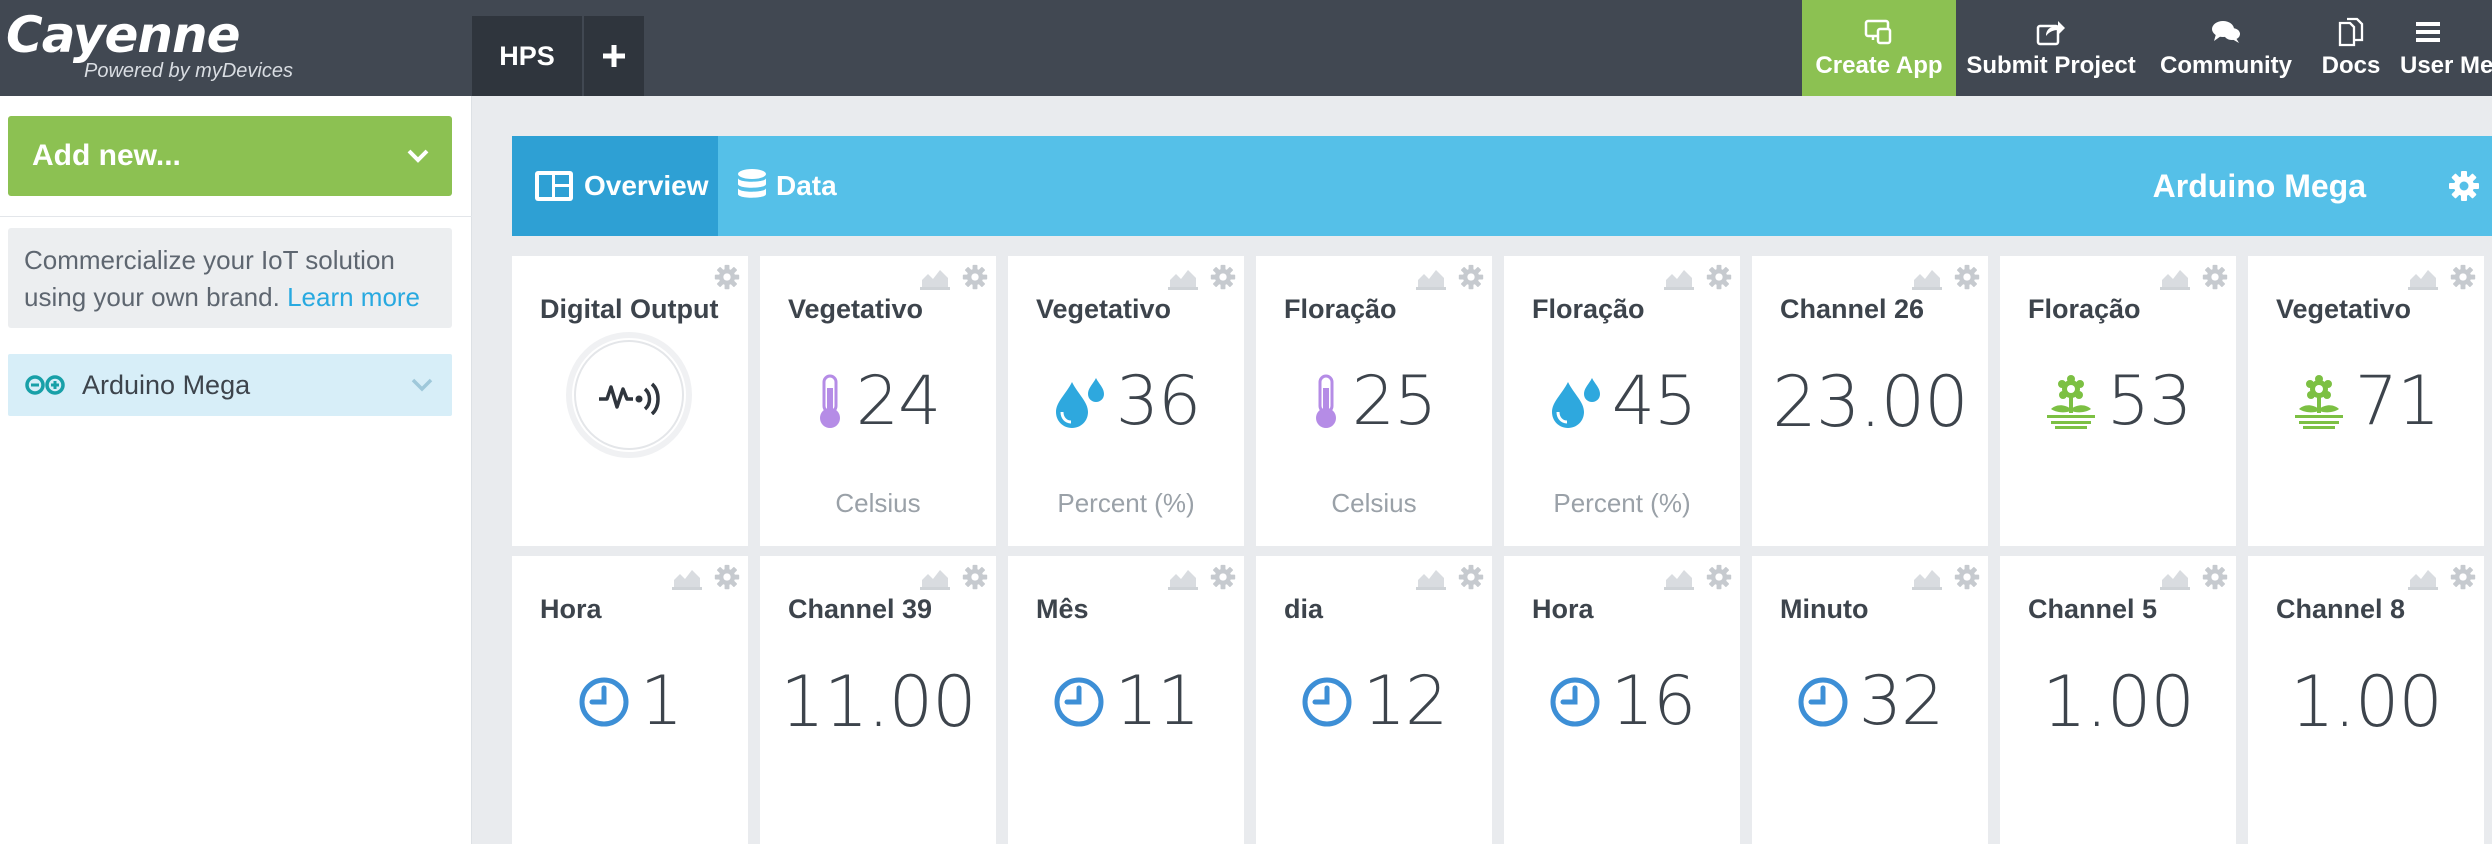  I want to click on widget-value: 25, so click(1394, 401).